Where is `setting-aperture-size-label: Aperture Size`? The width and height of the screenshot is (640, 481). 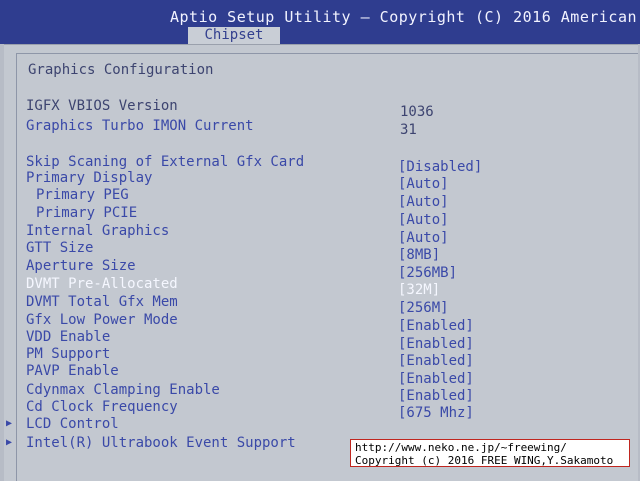 setting-aperture-size-label: Aperture Size is located at coordinates (81, 266).